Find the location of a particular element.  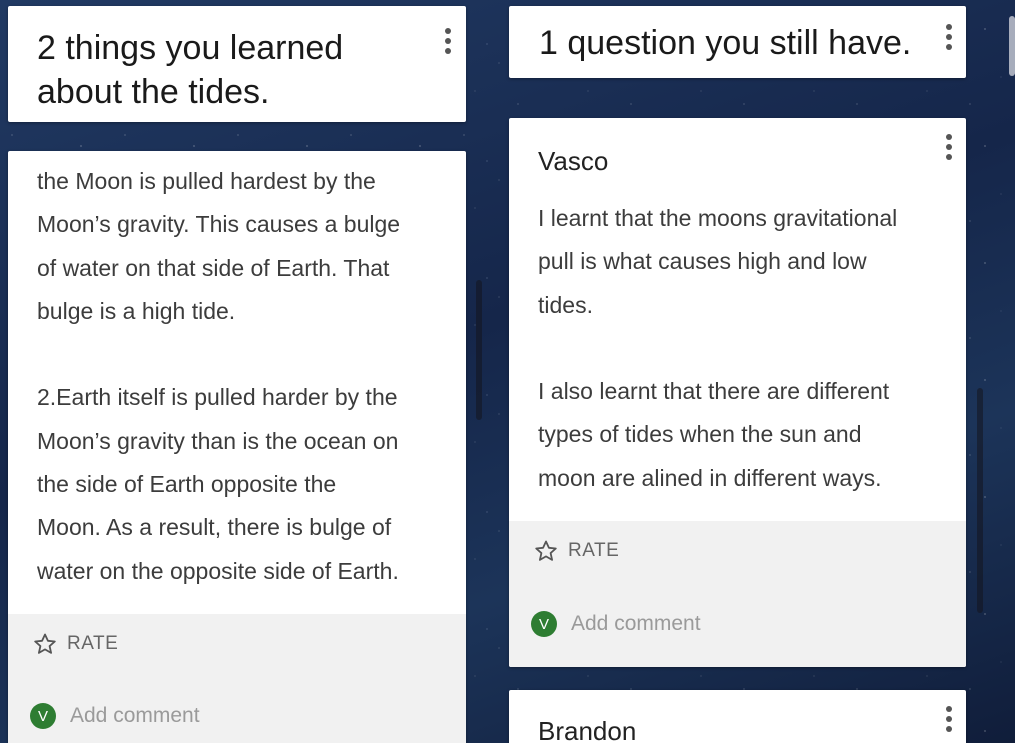

column-header-card-learned: 2 things you learned about the tides. is located at coordinates (237, 64).